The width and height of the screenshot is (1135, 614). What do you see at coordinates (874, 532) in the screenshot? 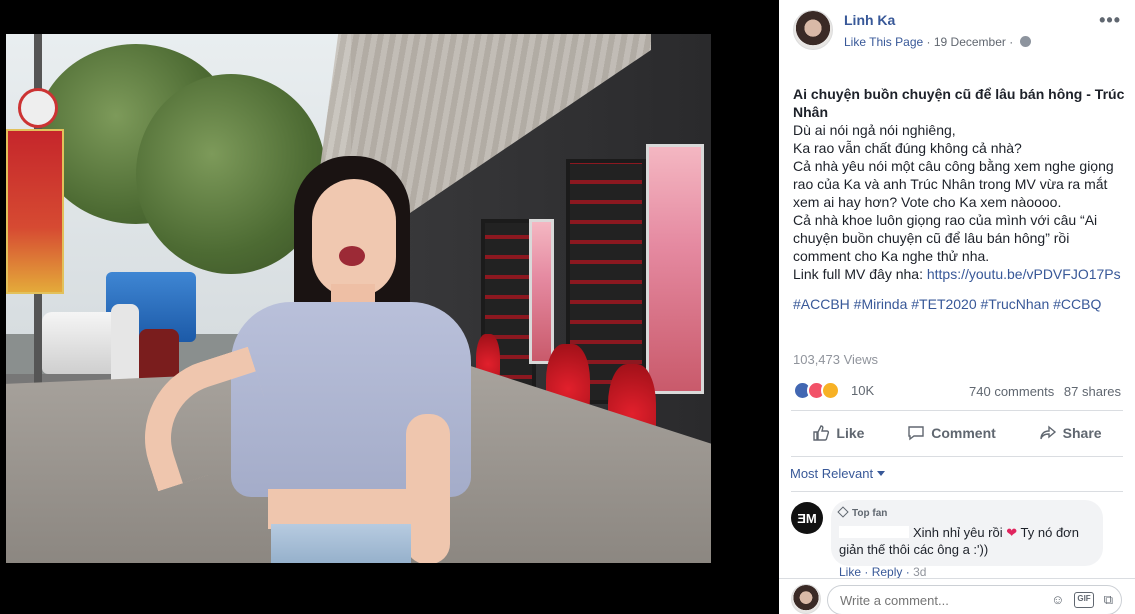
I see `commenter-name-redacted` at bounding box center [874, 532].